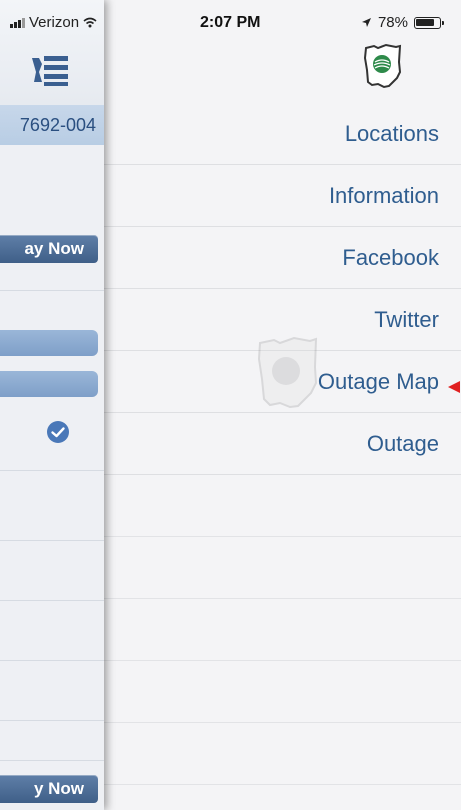 The image size is (461, 810). Describe the element at coordinates (49, 249) in the screenshot. I see `pay-now-button: ay Now` at that location.